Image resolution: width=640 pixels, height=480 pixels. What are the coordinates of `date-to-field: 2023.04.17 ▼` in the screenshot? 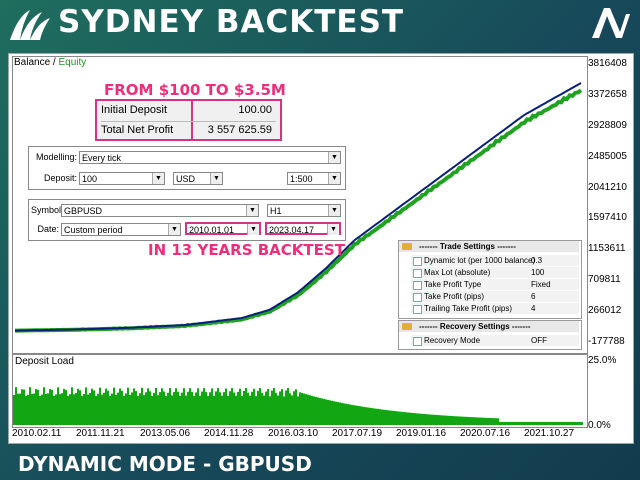 It's located at (303, 228).